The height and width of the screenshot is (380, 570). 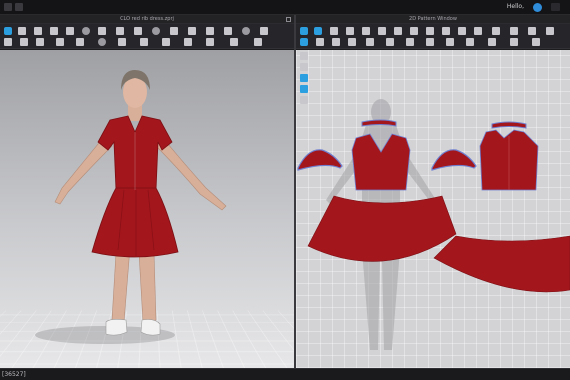 What do you see at coordinates (336, 42) in the screenshot?
I see `curve-icon` at bounding box center [336, 42].